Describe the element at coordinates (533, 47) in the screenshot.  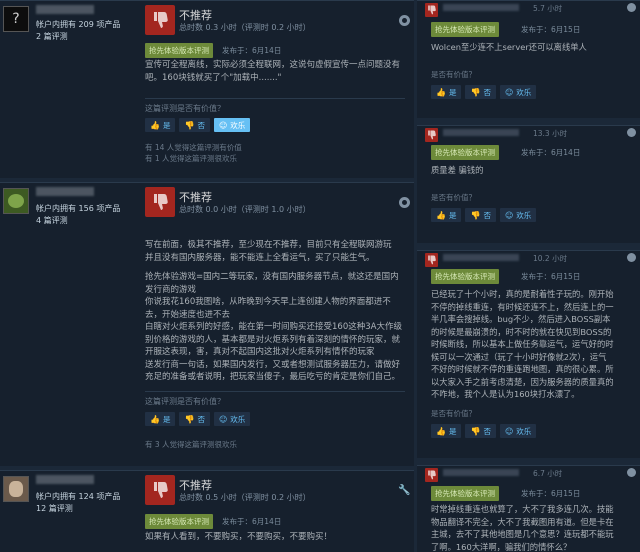
I see `review-body: Wolcen至少连不上server还可以离线单人` at that location.